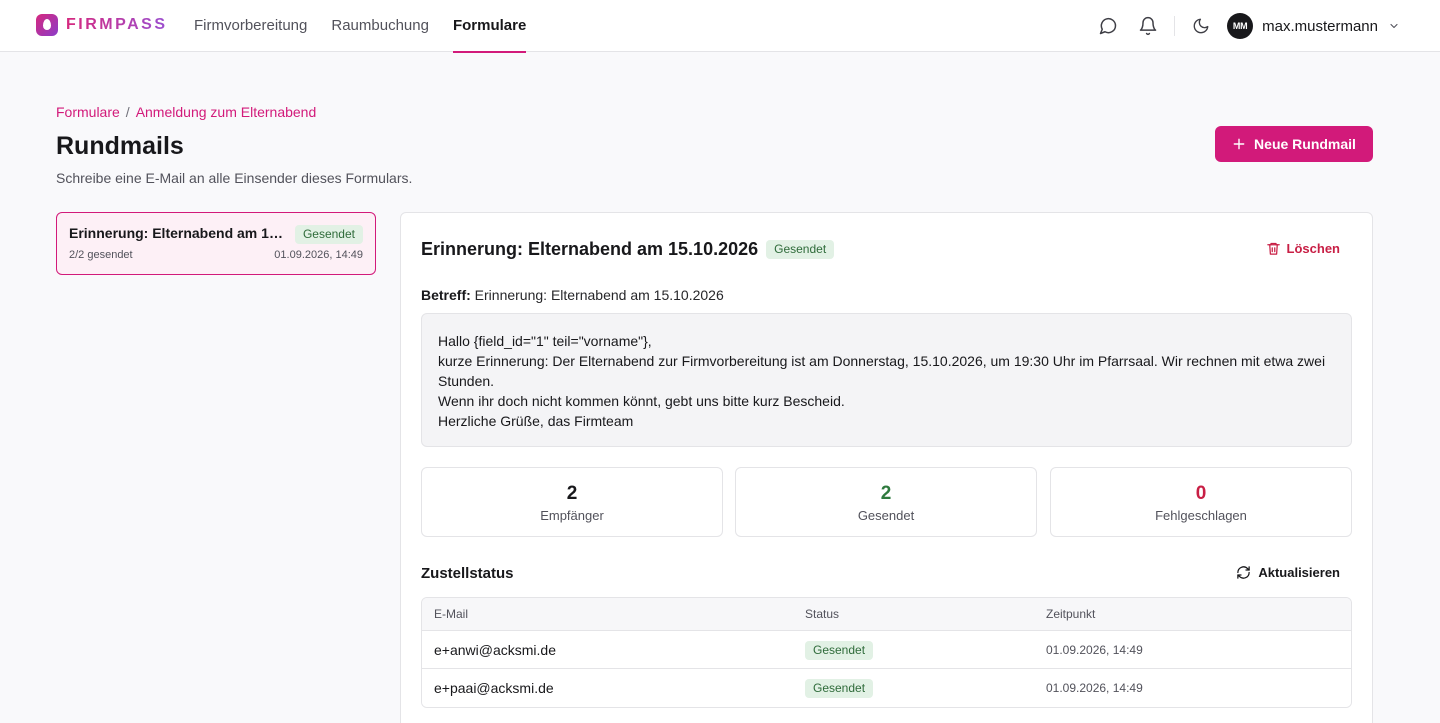 Image resolution: width=1440 pixels, height=723 pixels. I want to click on mail-date: 01.09.2026, 14:49, so click(318, 255).